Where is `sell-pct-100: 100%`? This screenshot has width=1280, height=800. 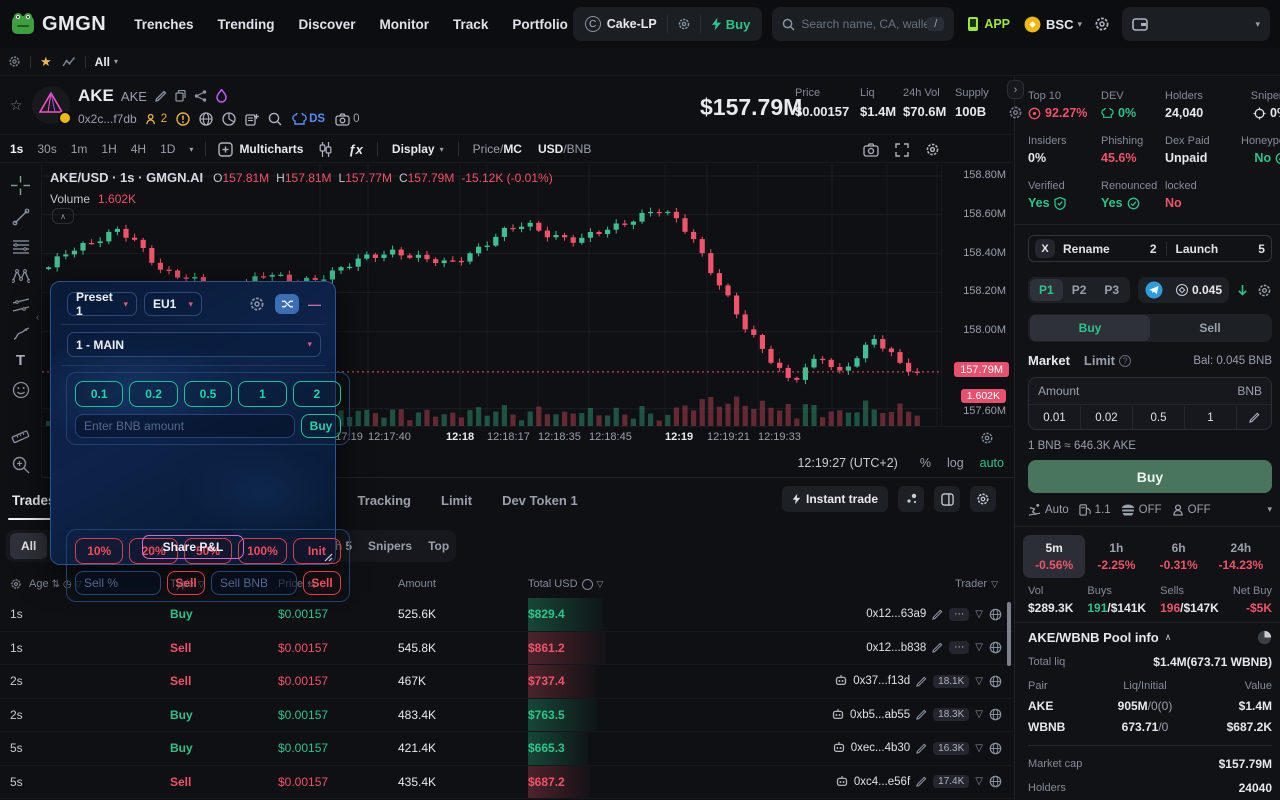
sell-pct-100: 100% is located at coordinates (262, 551).